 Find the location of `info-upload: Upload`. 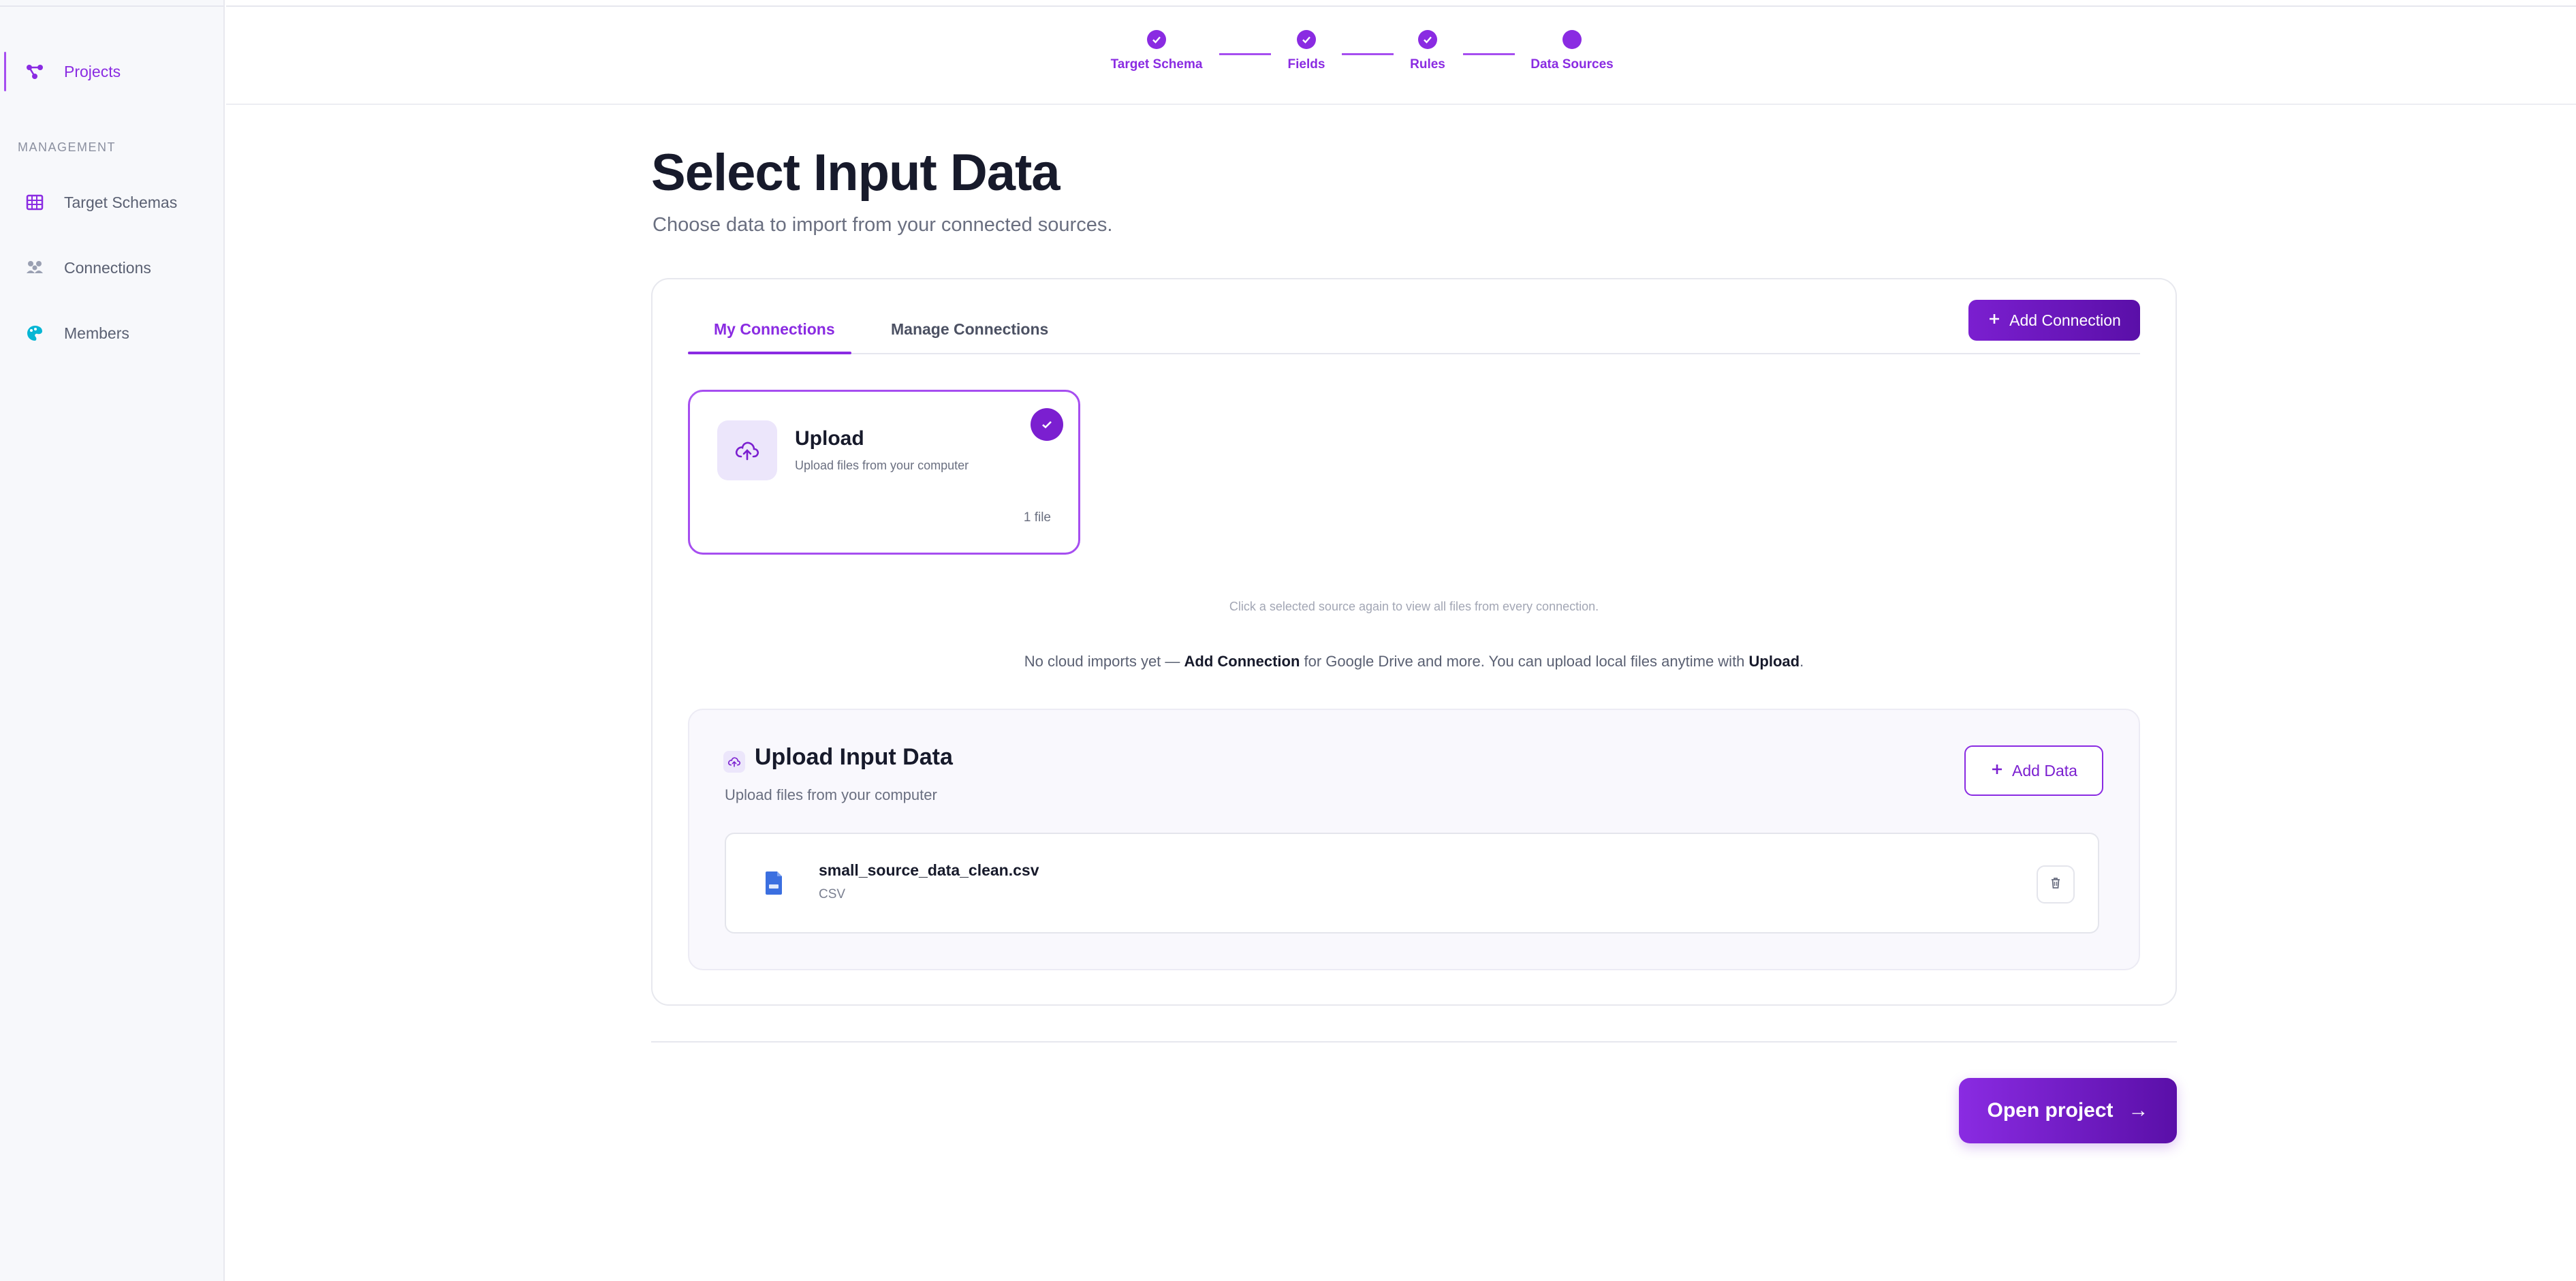

info-upload: Upload is located at coordinates (1774, 661).